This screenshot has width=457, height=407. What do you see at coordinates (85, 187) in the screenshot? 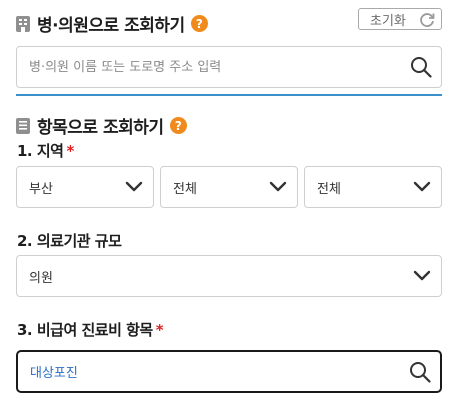
I see `region-province-select: 부산` at bounding box center [85, 187].